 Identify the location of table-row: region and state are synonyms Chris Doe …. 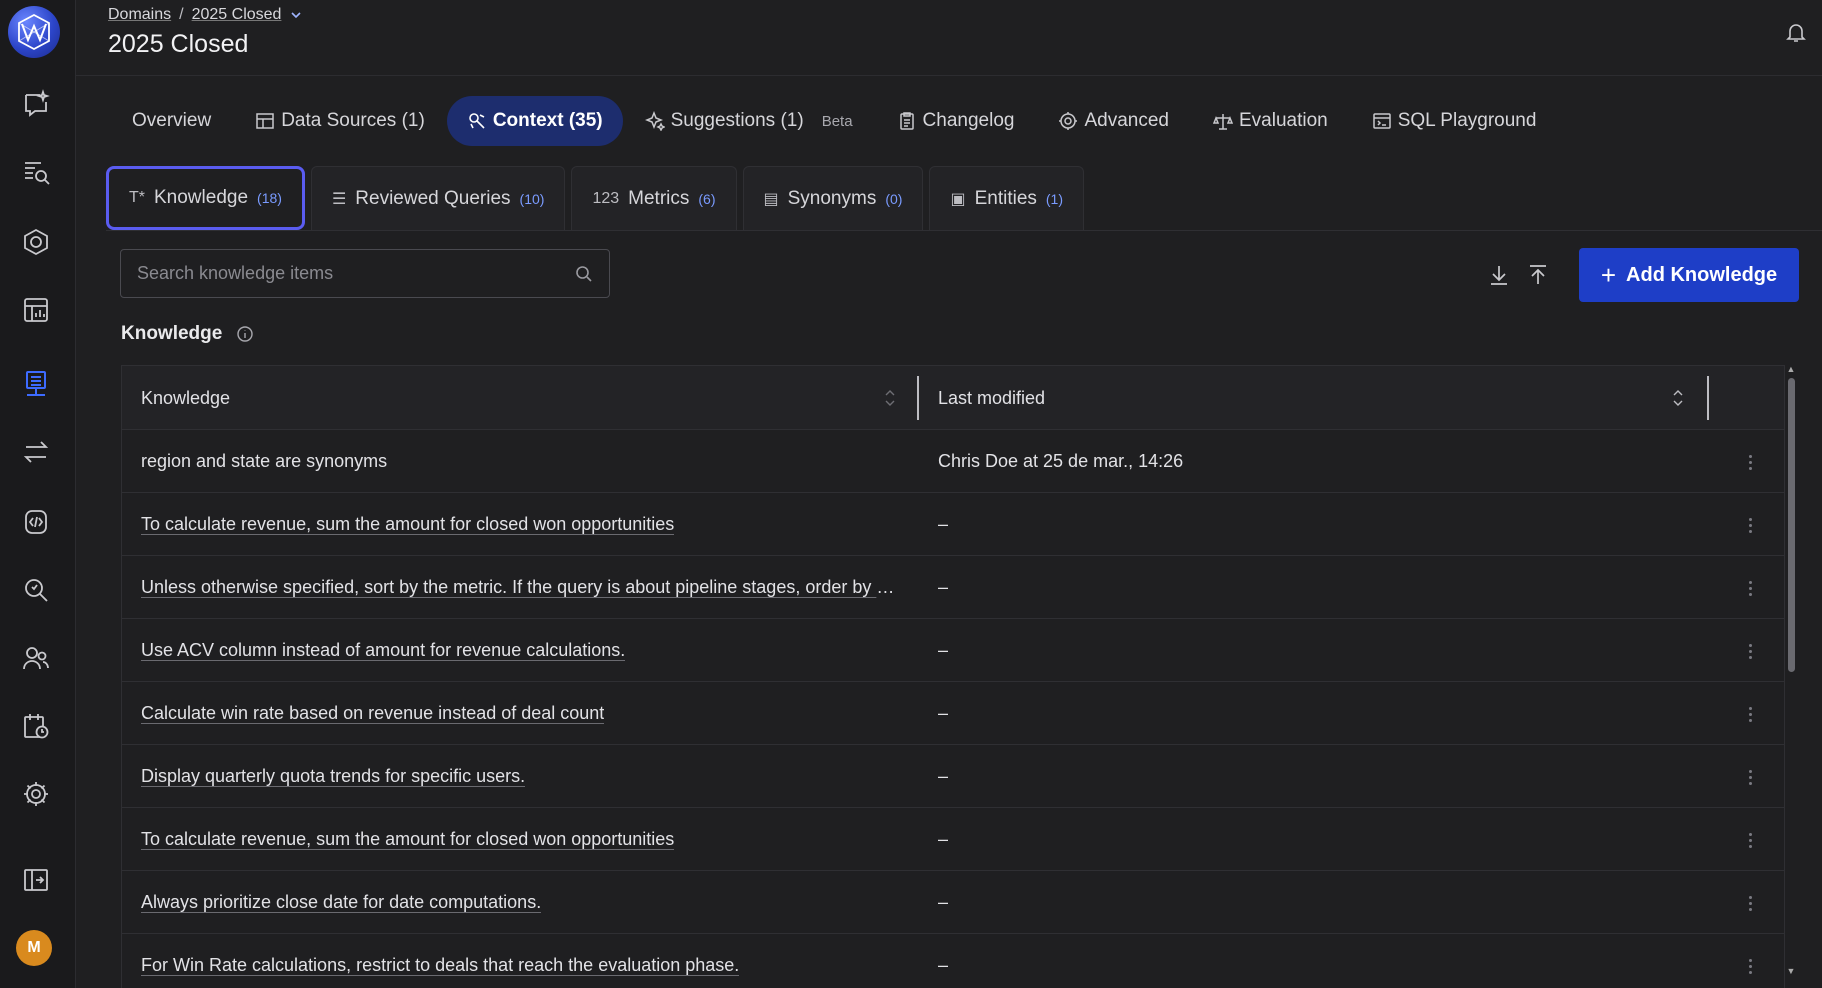
(953, 461).